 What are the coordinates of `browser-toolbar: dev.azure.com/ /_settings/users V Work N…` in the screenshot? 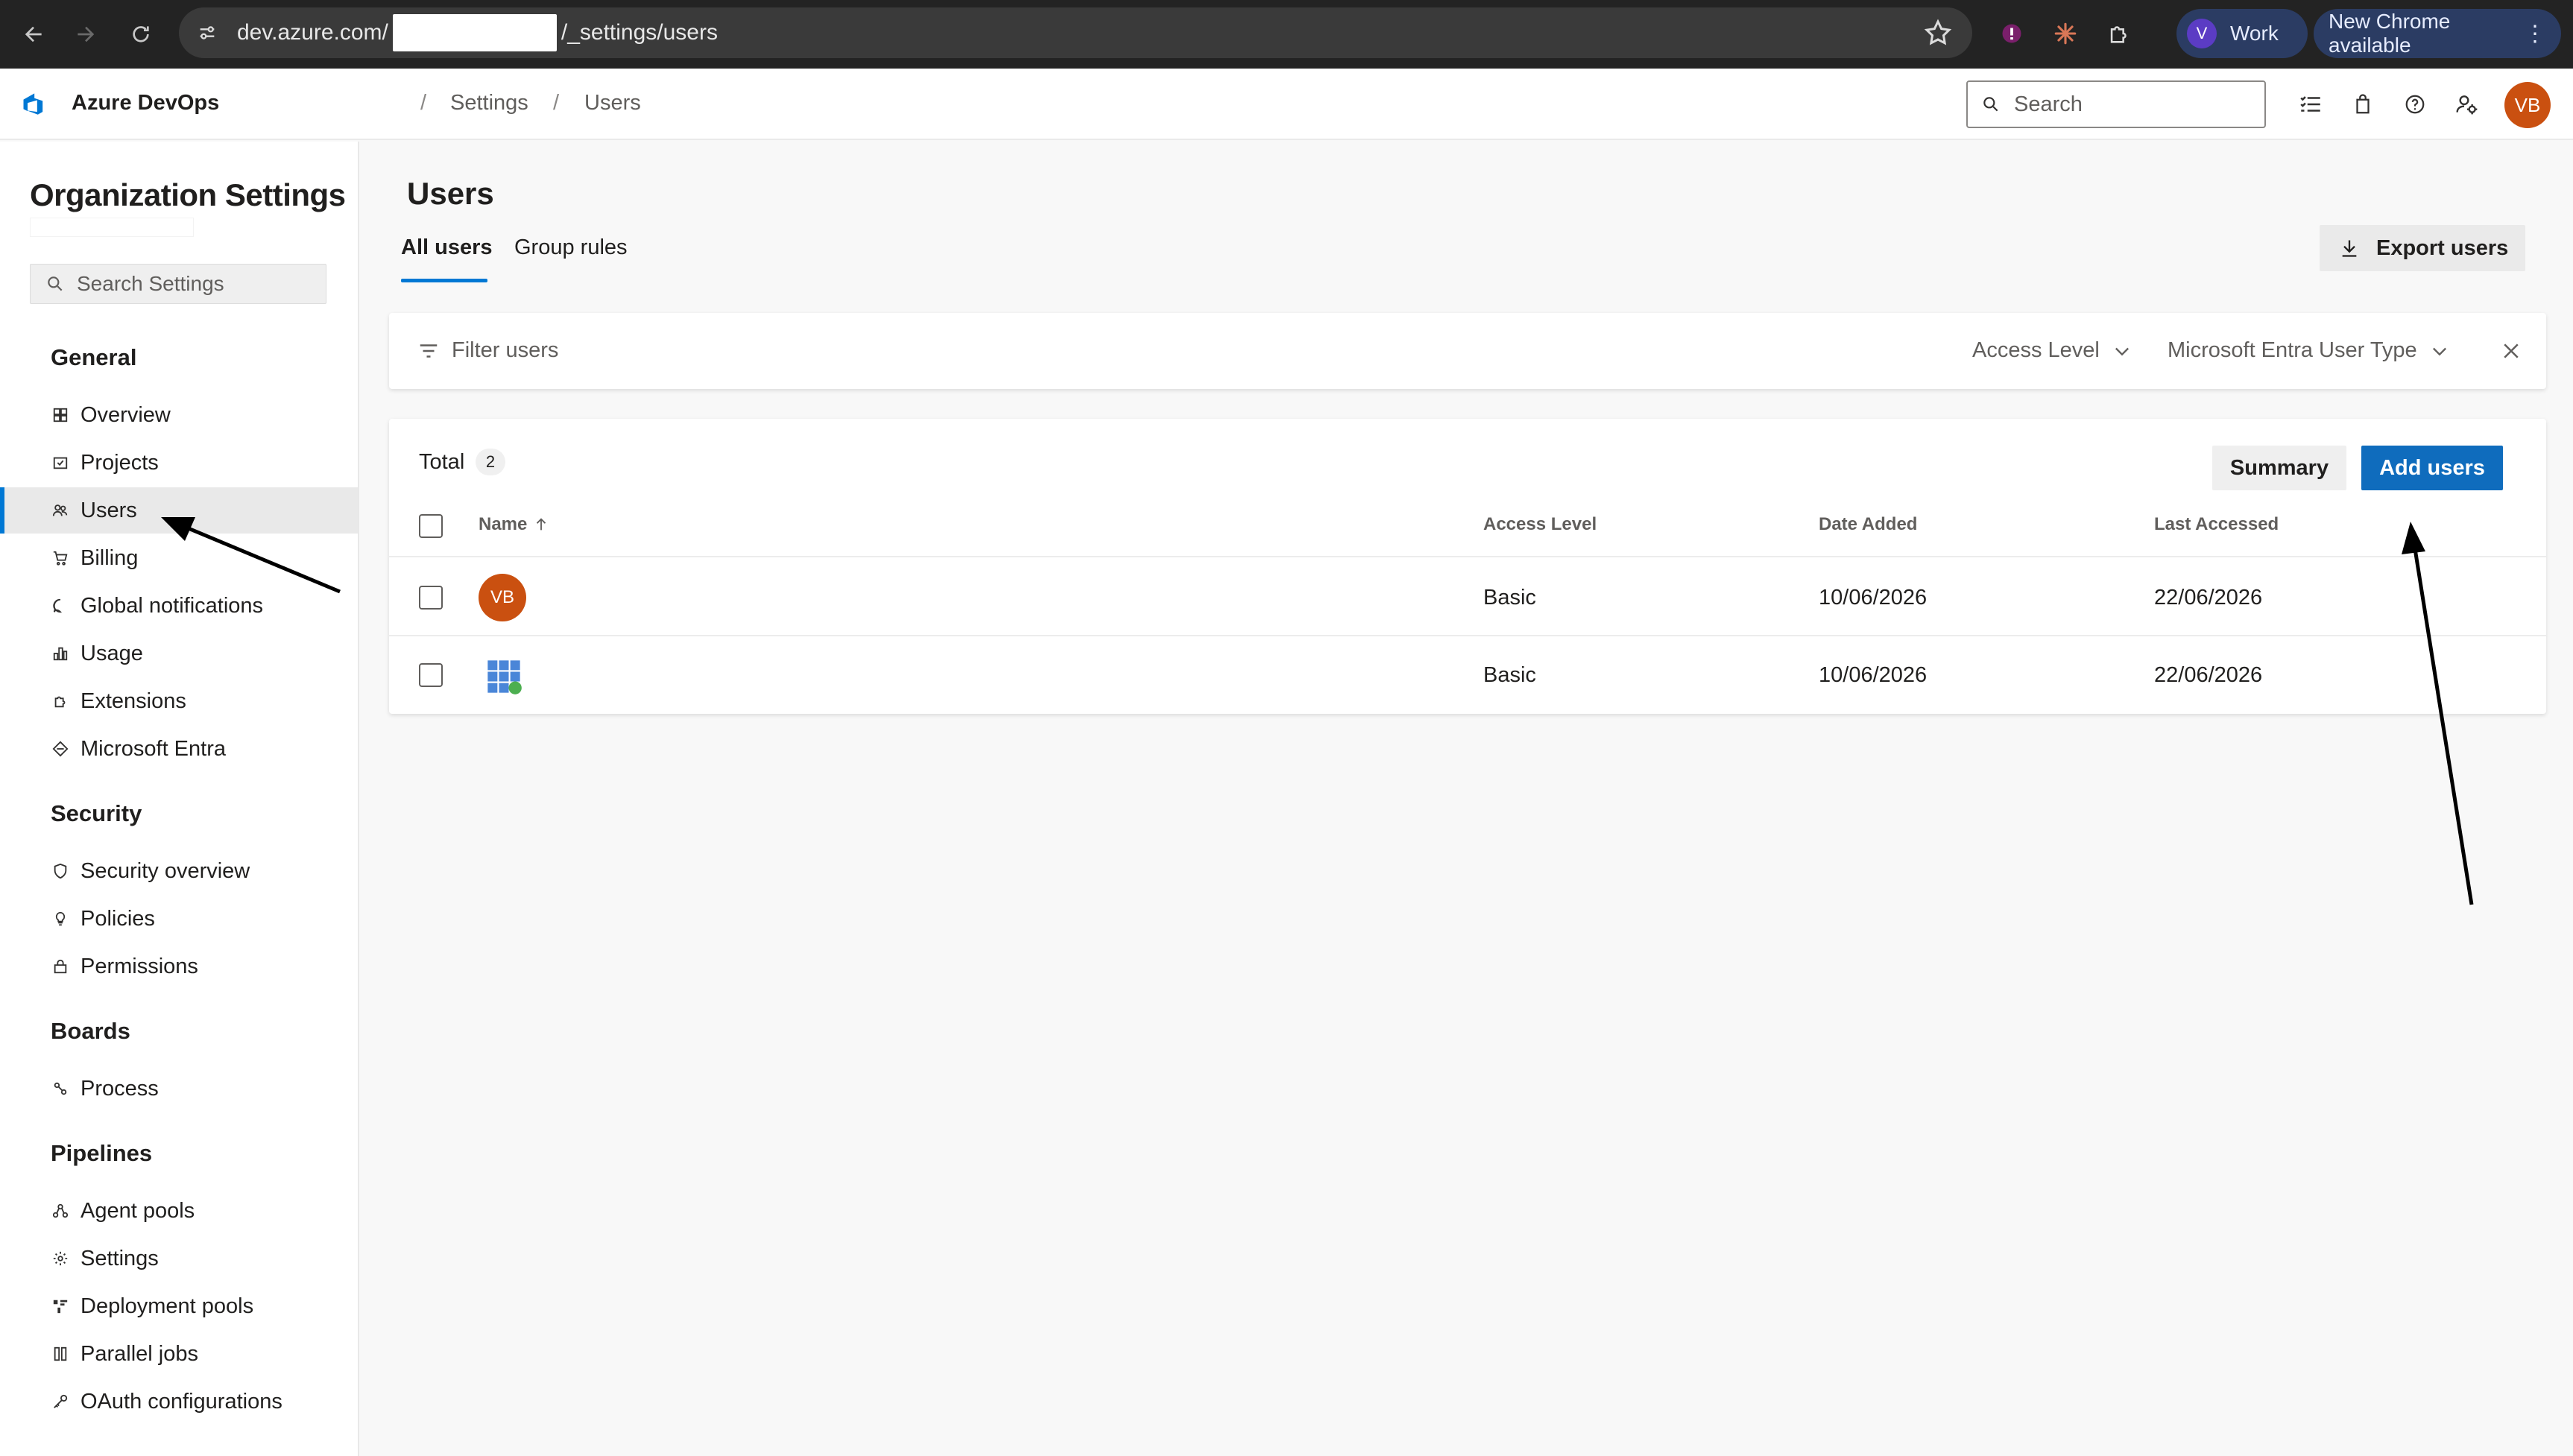 It's located at (1286, 34).